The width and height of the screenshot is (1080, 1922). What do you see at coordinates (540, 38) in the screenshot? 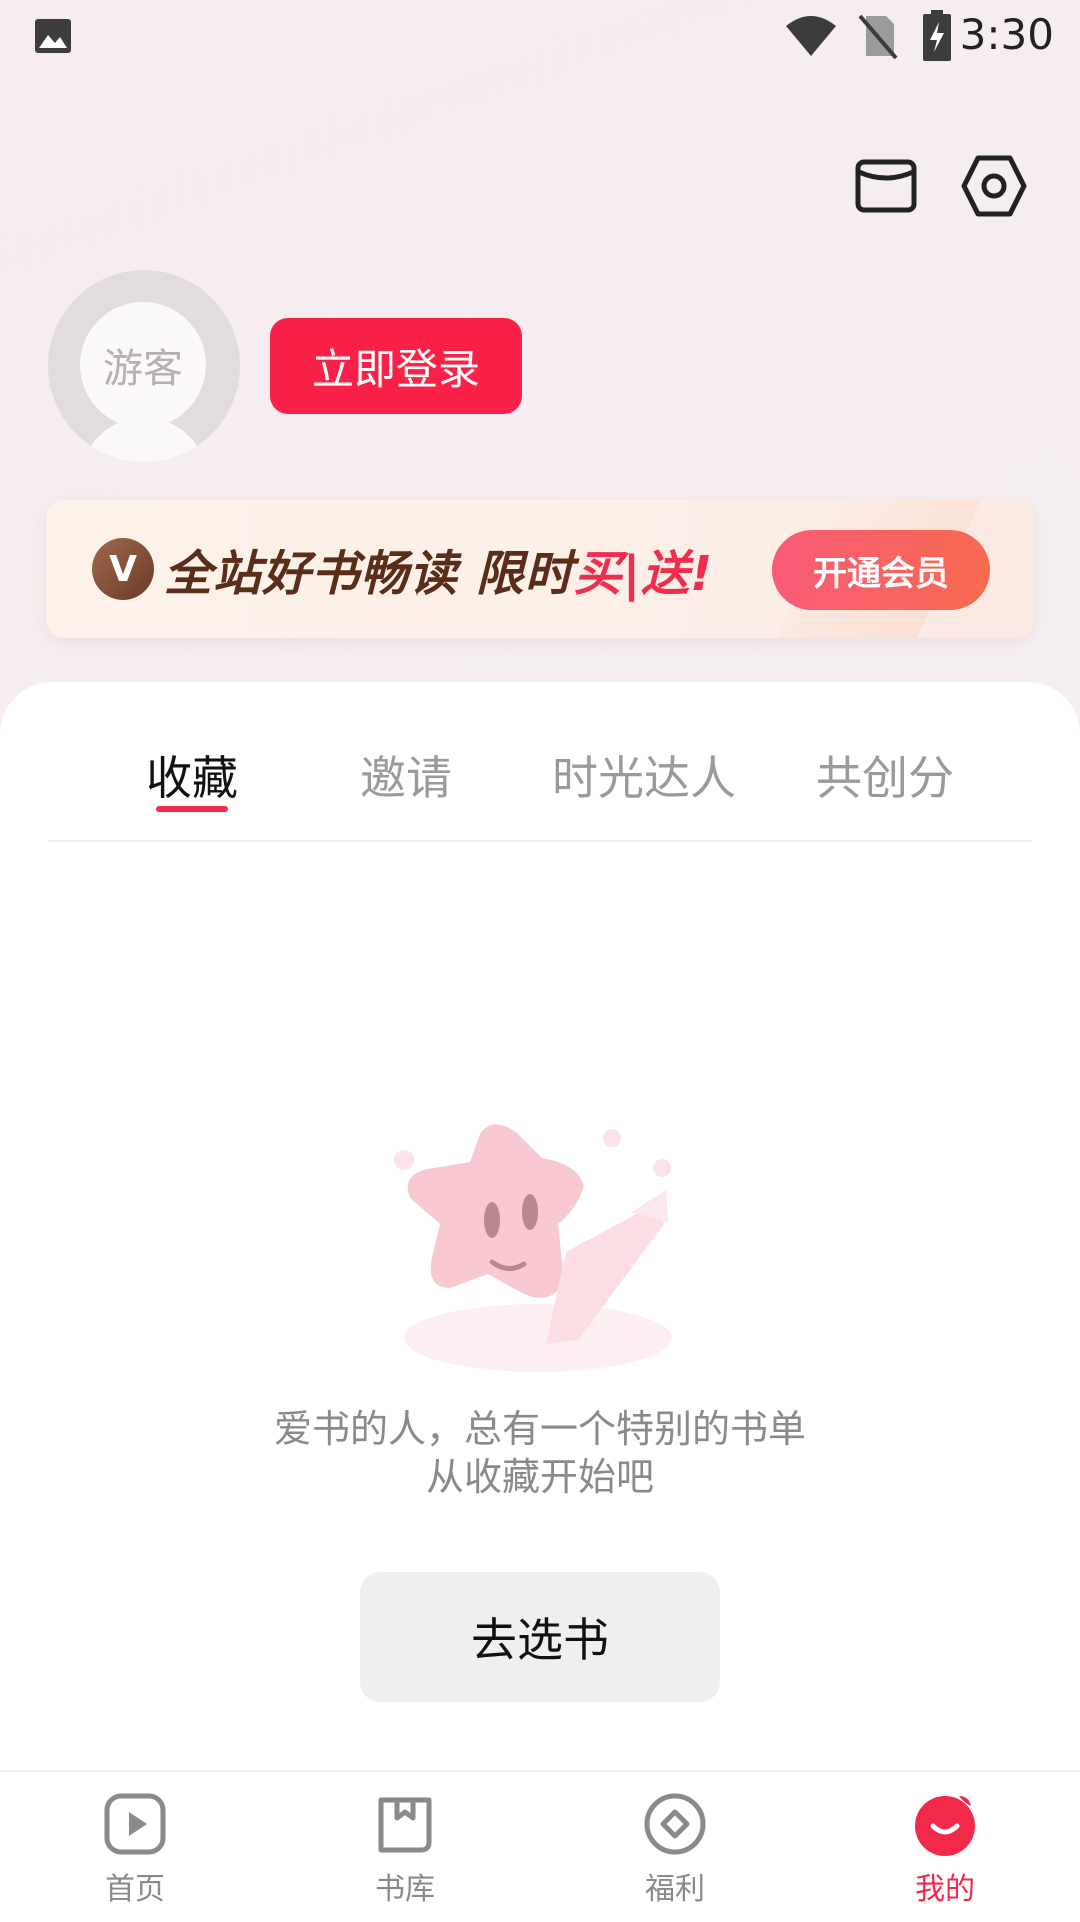
I see `status-bar: 3:30` at bounding box center [540, 38].